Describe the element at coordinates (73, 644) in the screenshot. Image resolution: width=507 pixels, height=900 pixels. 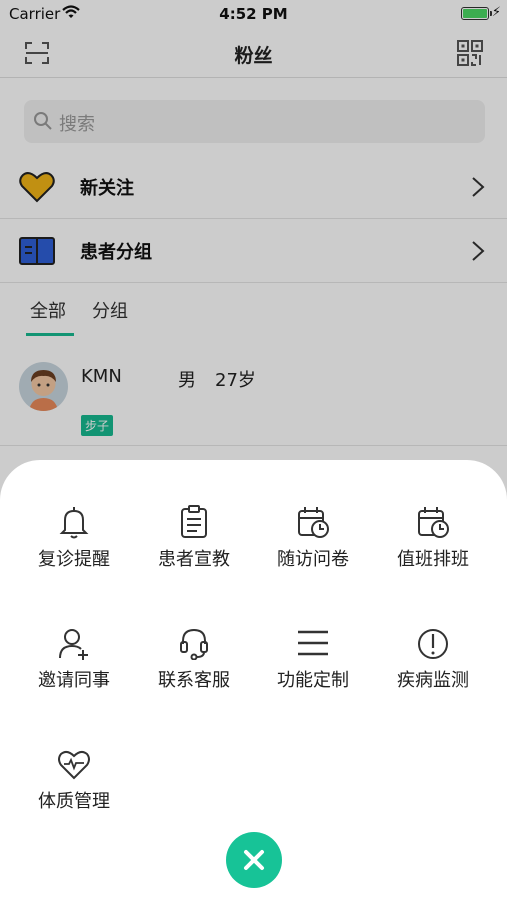
I see `add-user-icon` at that location.